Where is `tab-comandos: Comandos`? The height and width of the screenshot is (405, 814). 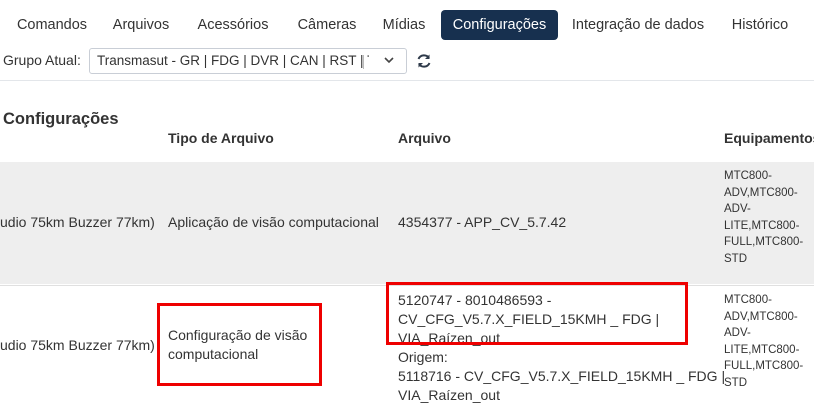
tab-comandos: Comandos is located at coordinates (52, 25).